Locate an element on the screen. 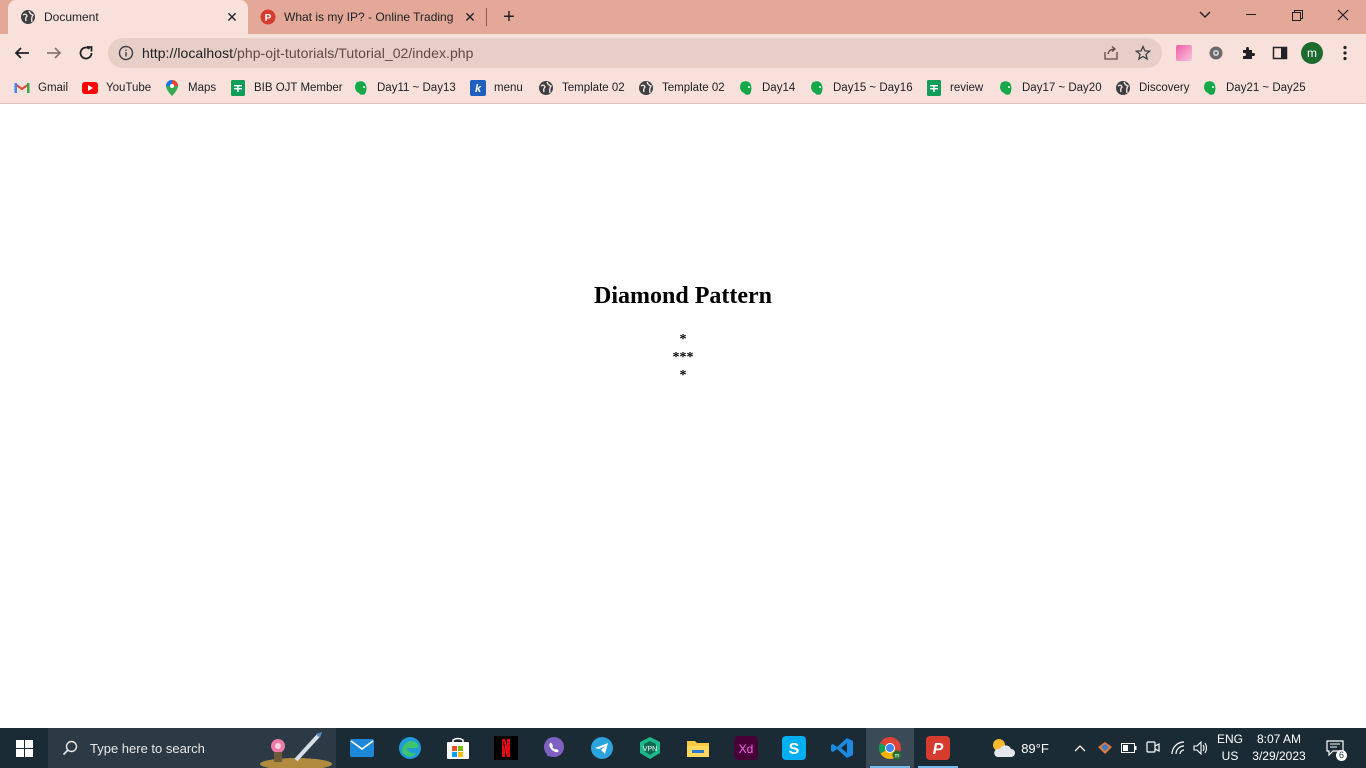 The height and width of the screenshot is (768, 1366). wifi-icon is located at coordinates (1178, 748).